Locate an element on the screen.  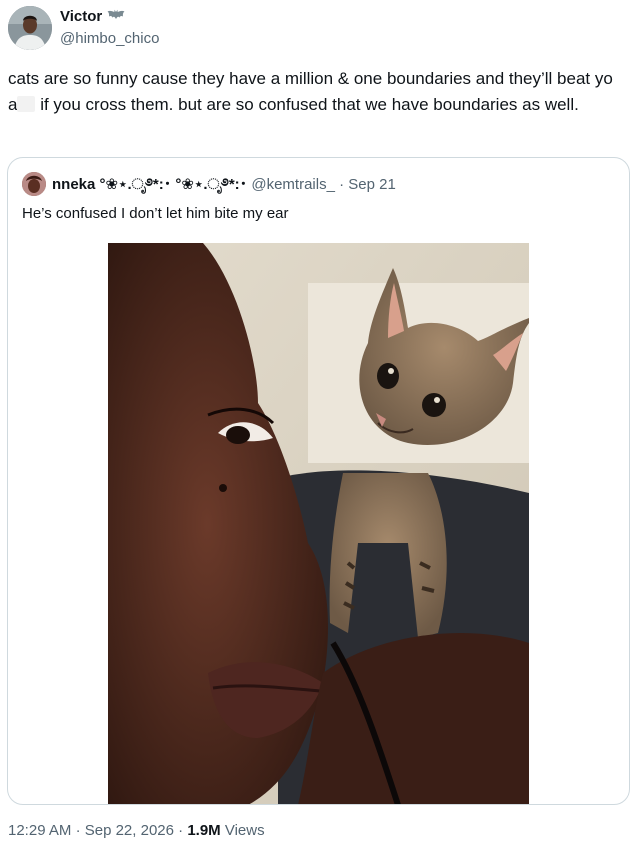
author-handle: @himbo_chico is located at coordinates (109, 38).